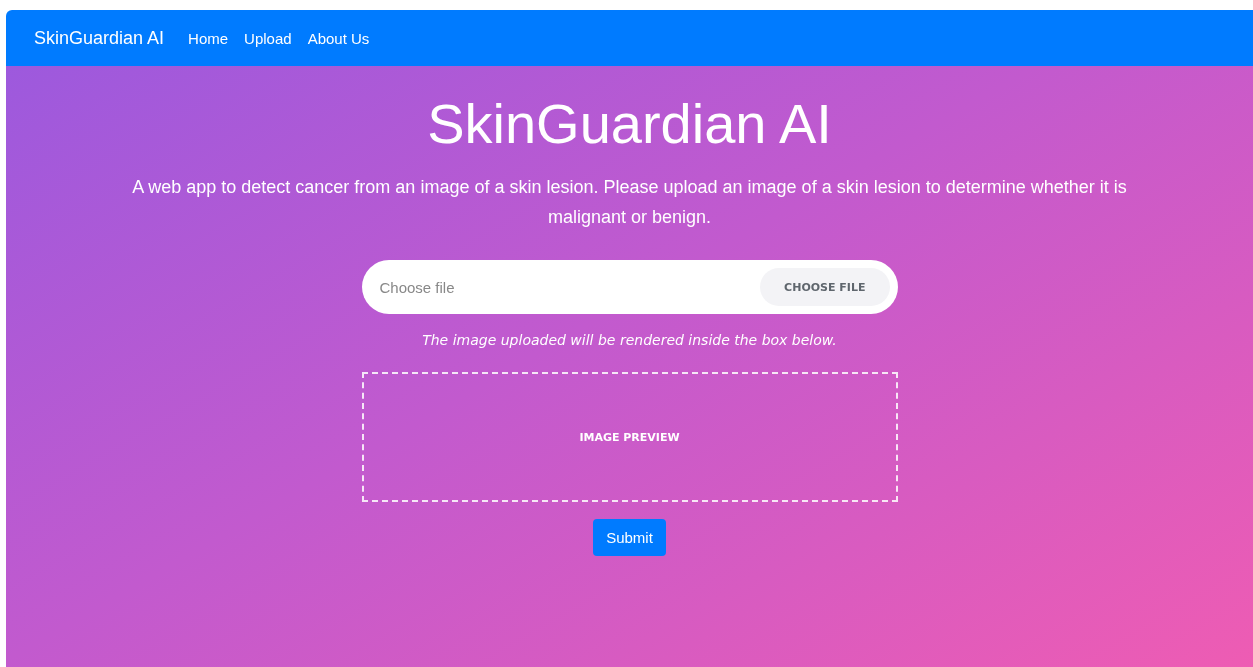  I want to click on brand-link: SkinGuardian AI, so click(99, 38).